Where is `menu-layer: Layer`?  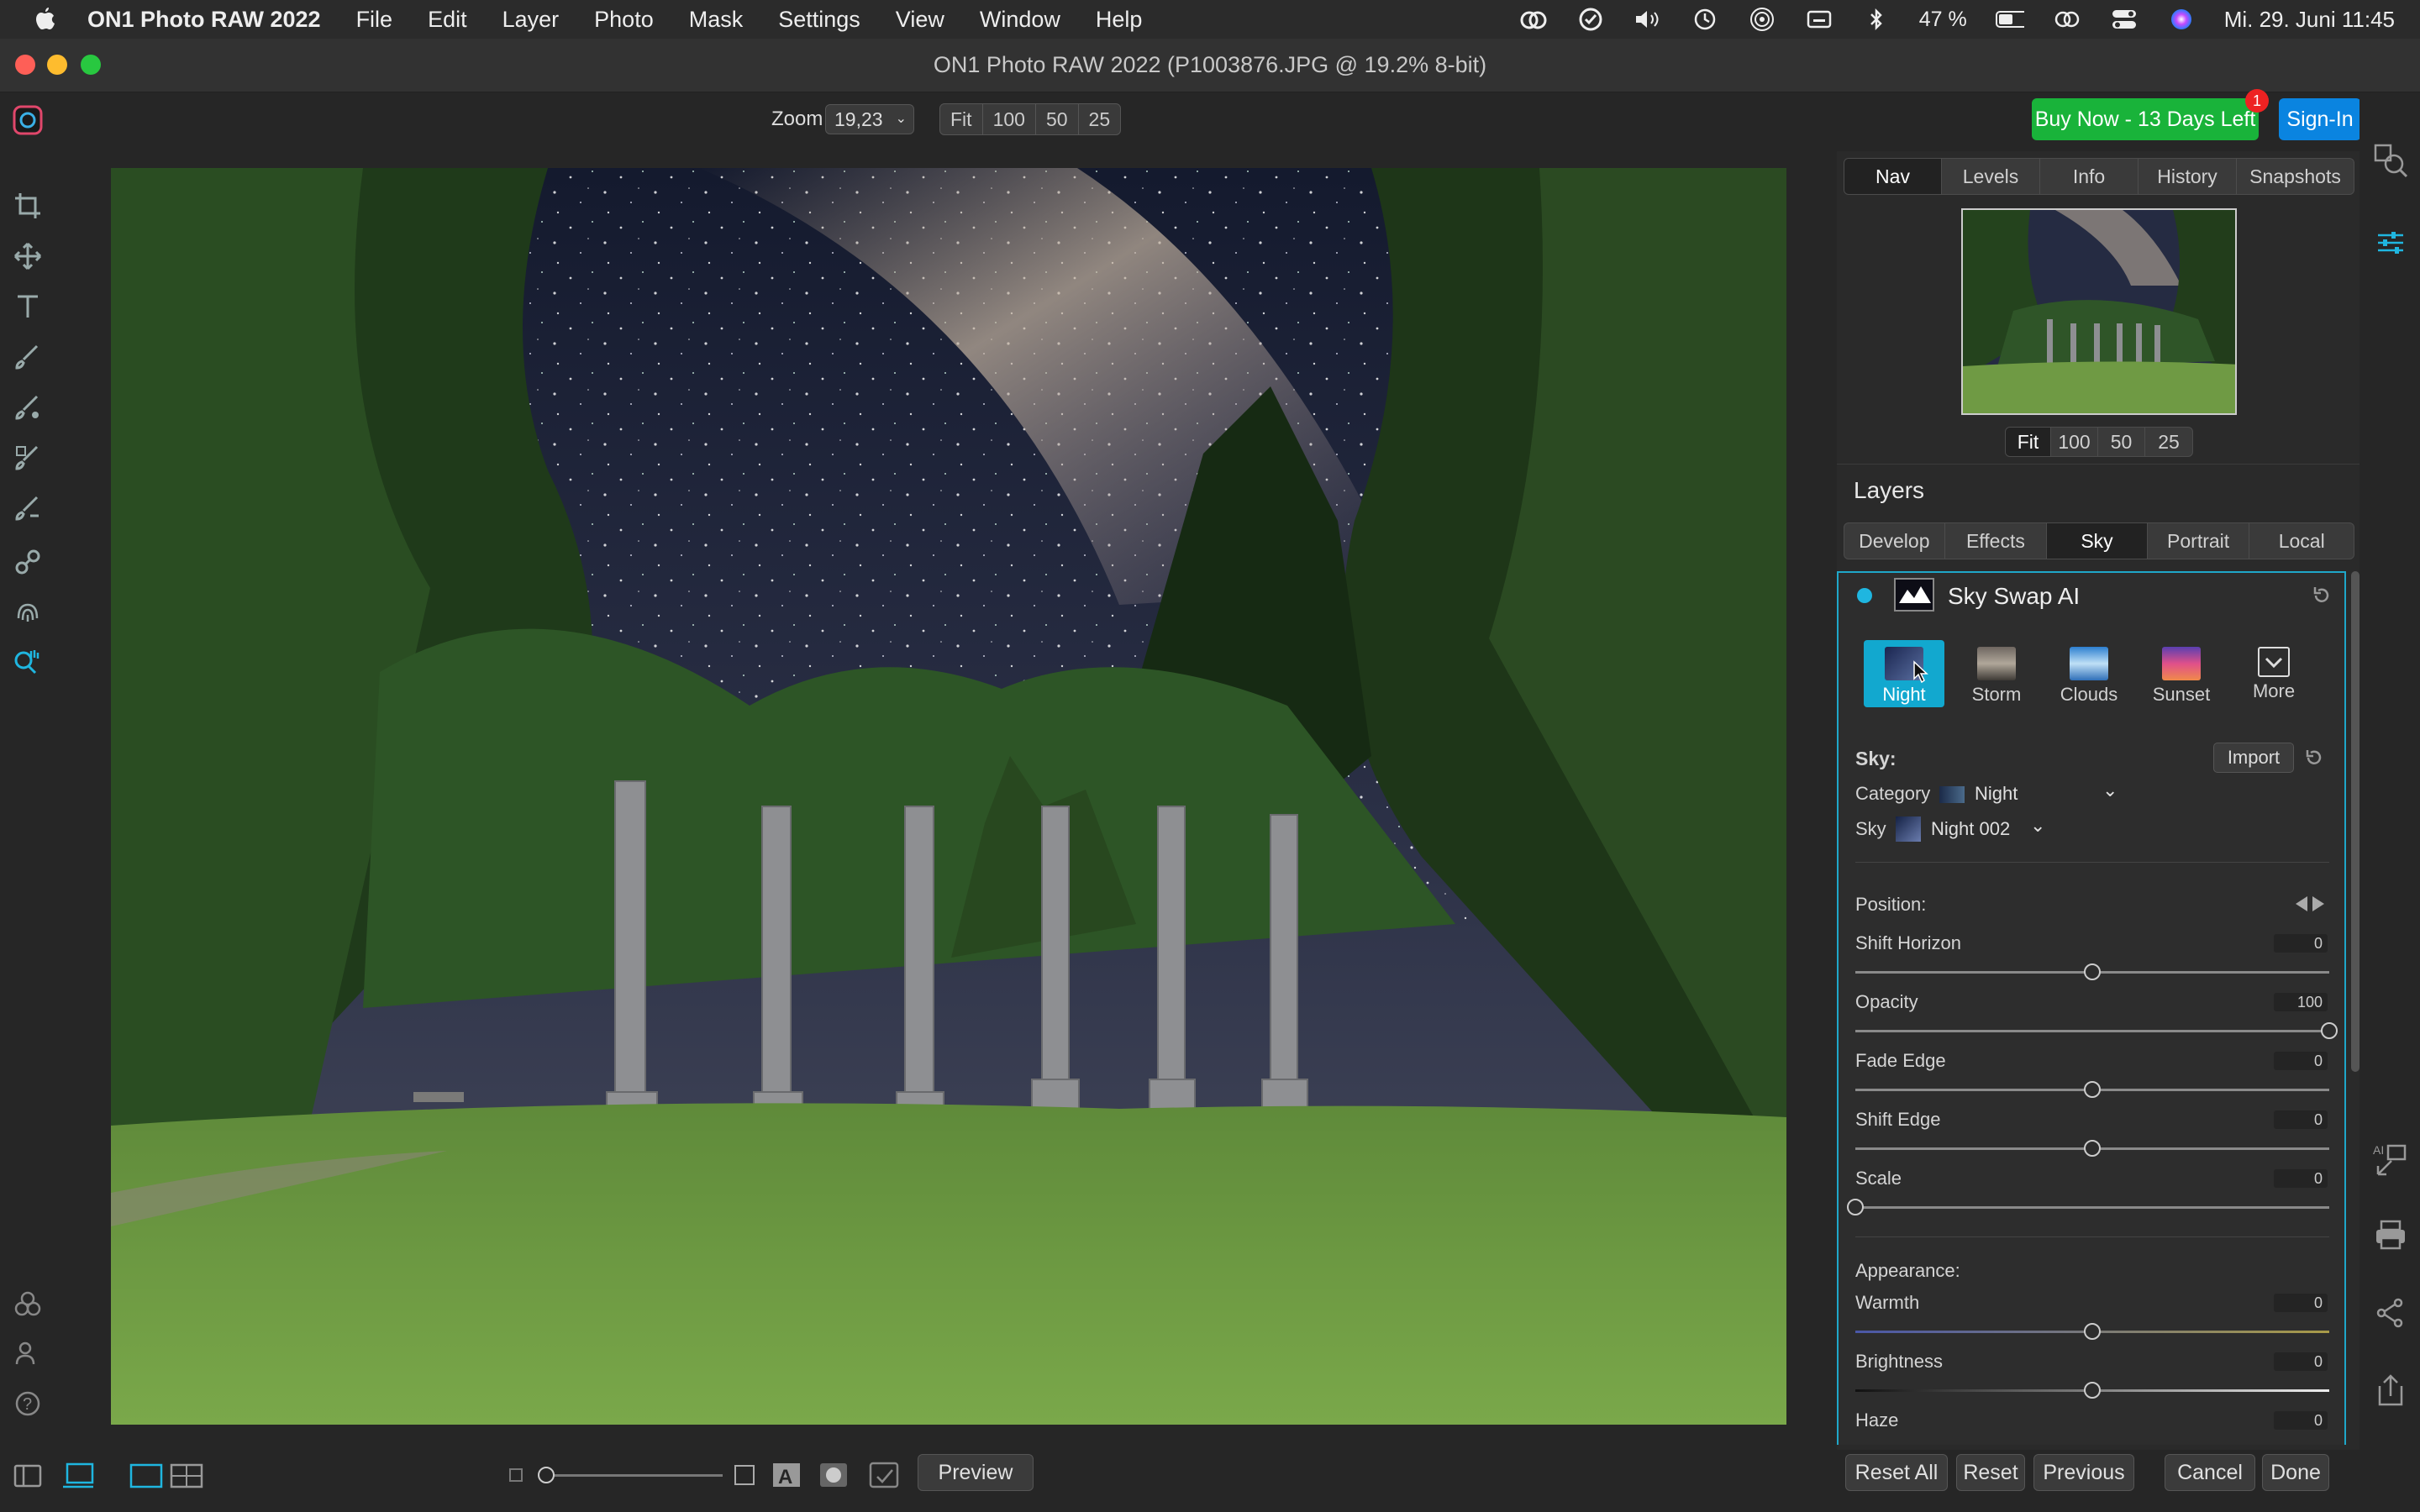
menu-layer: Layer is located at coordinates (531, 20).